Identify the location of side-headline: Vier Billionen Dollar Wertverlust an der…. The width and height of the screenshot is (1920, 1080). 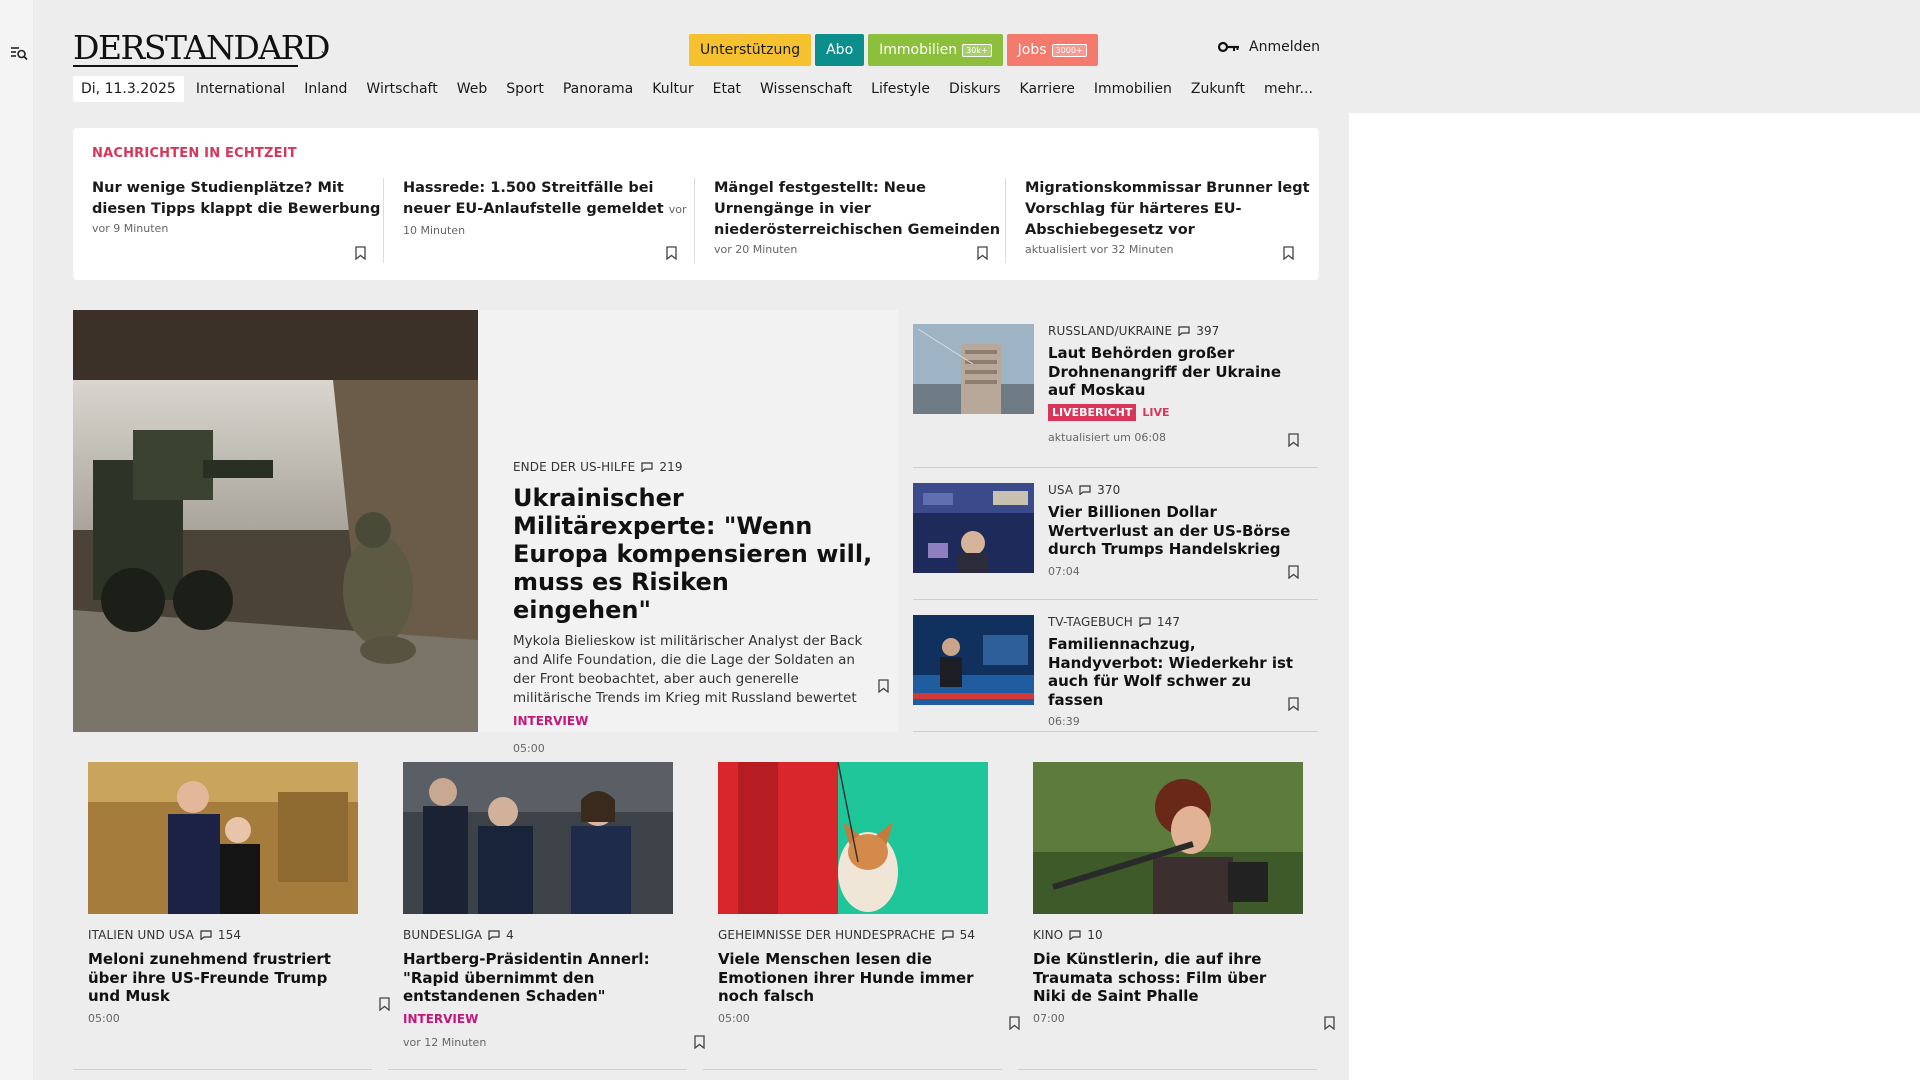
(1178, 531).